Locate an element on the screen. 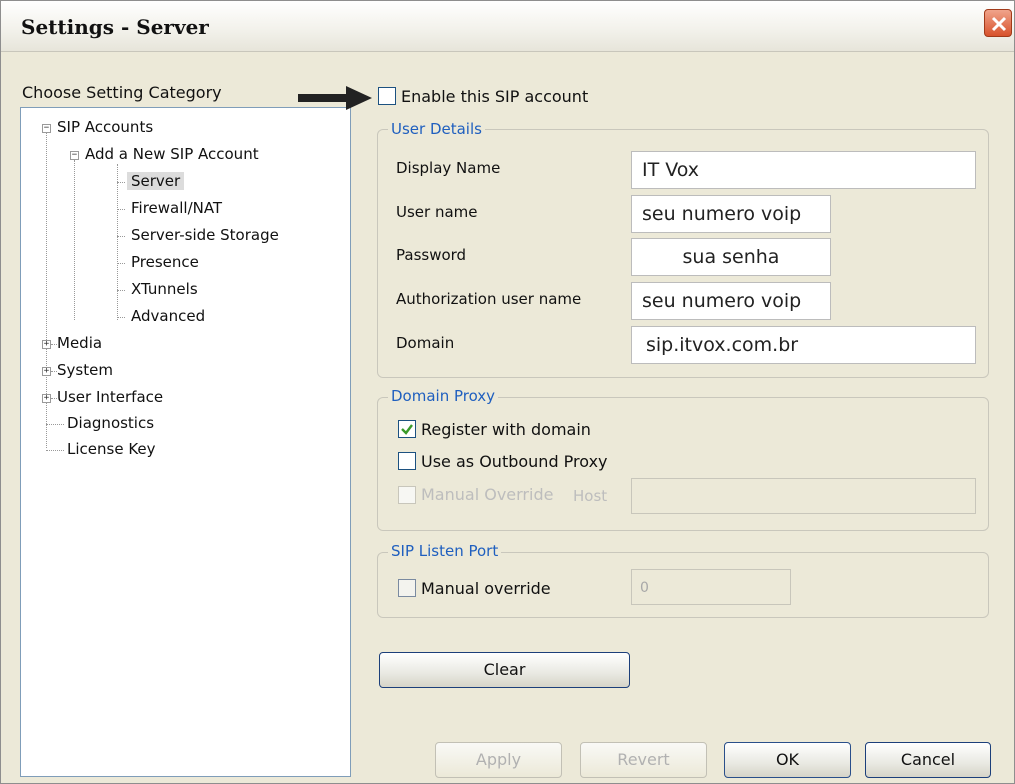  tree-item-server-side-storage: Server-side Storage is located at coordinates (205, 235).